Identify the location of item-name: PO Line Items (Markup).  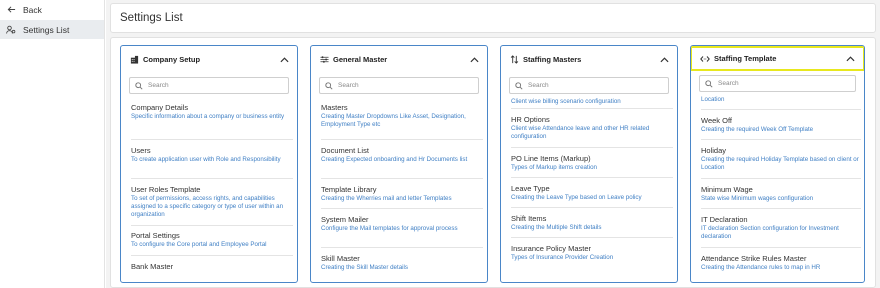
(551, 158).